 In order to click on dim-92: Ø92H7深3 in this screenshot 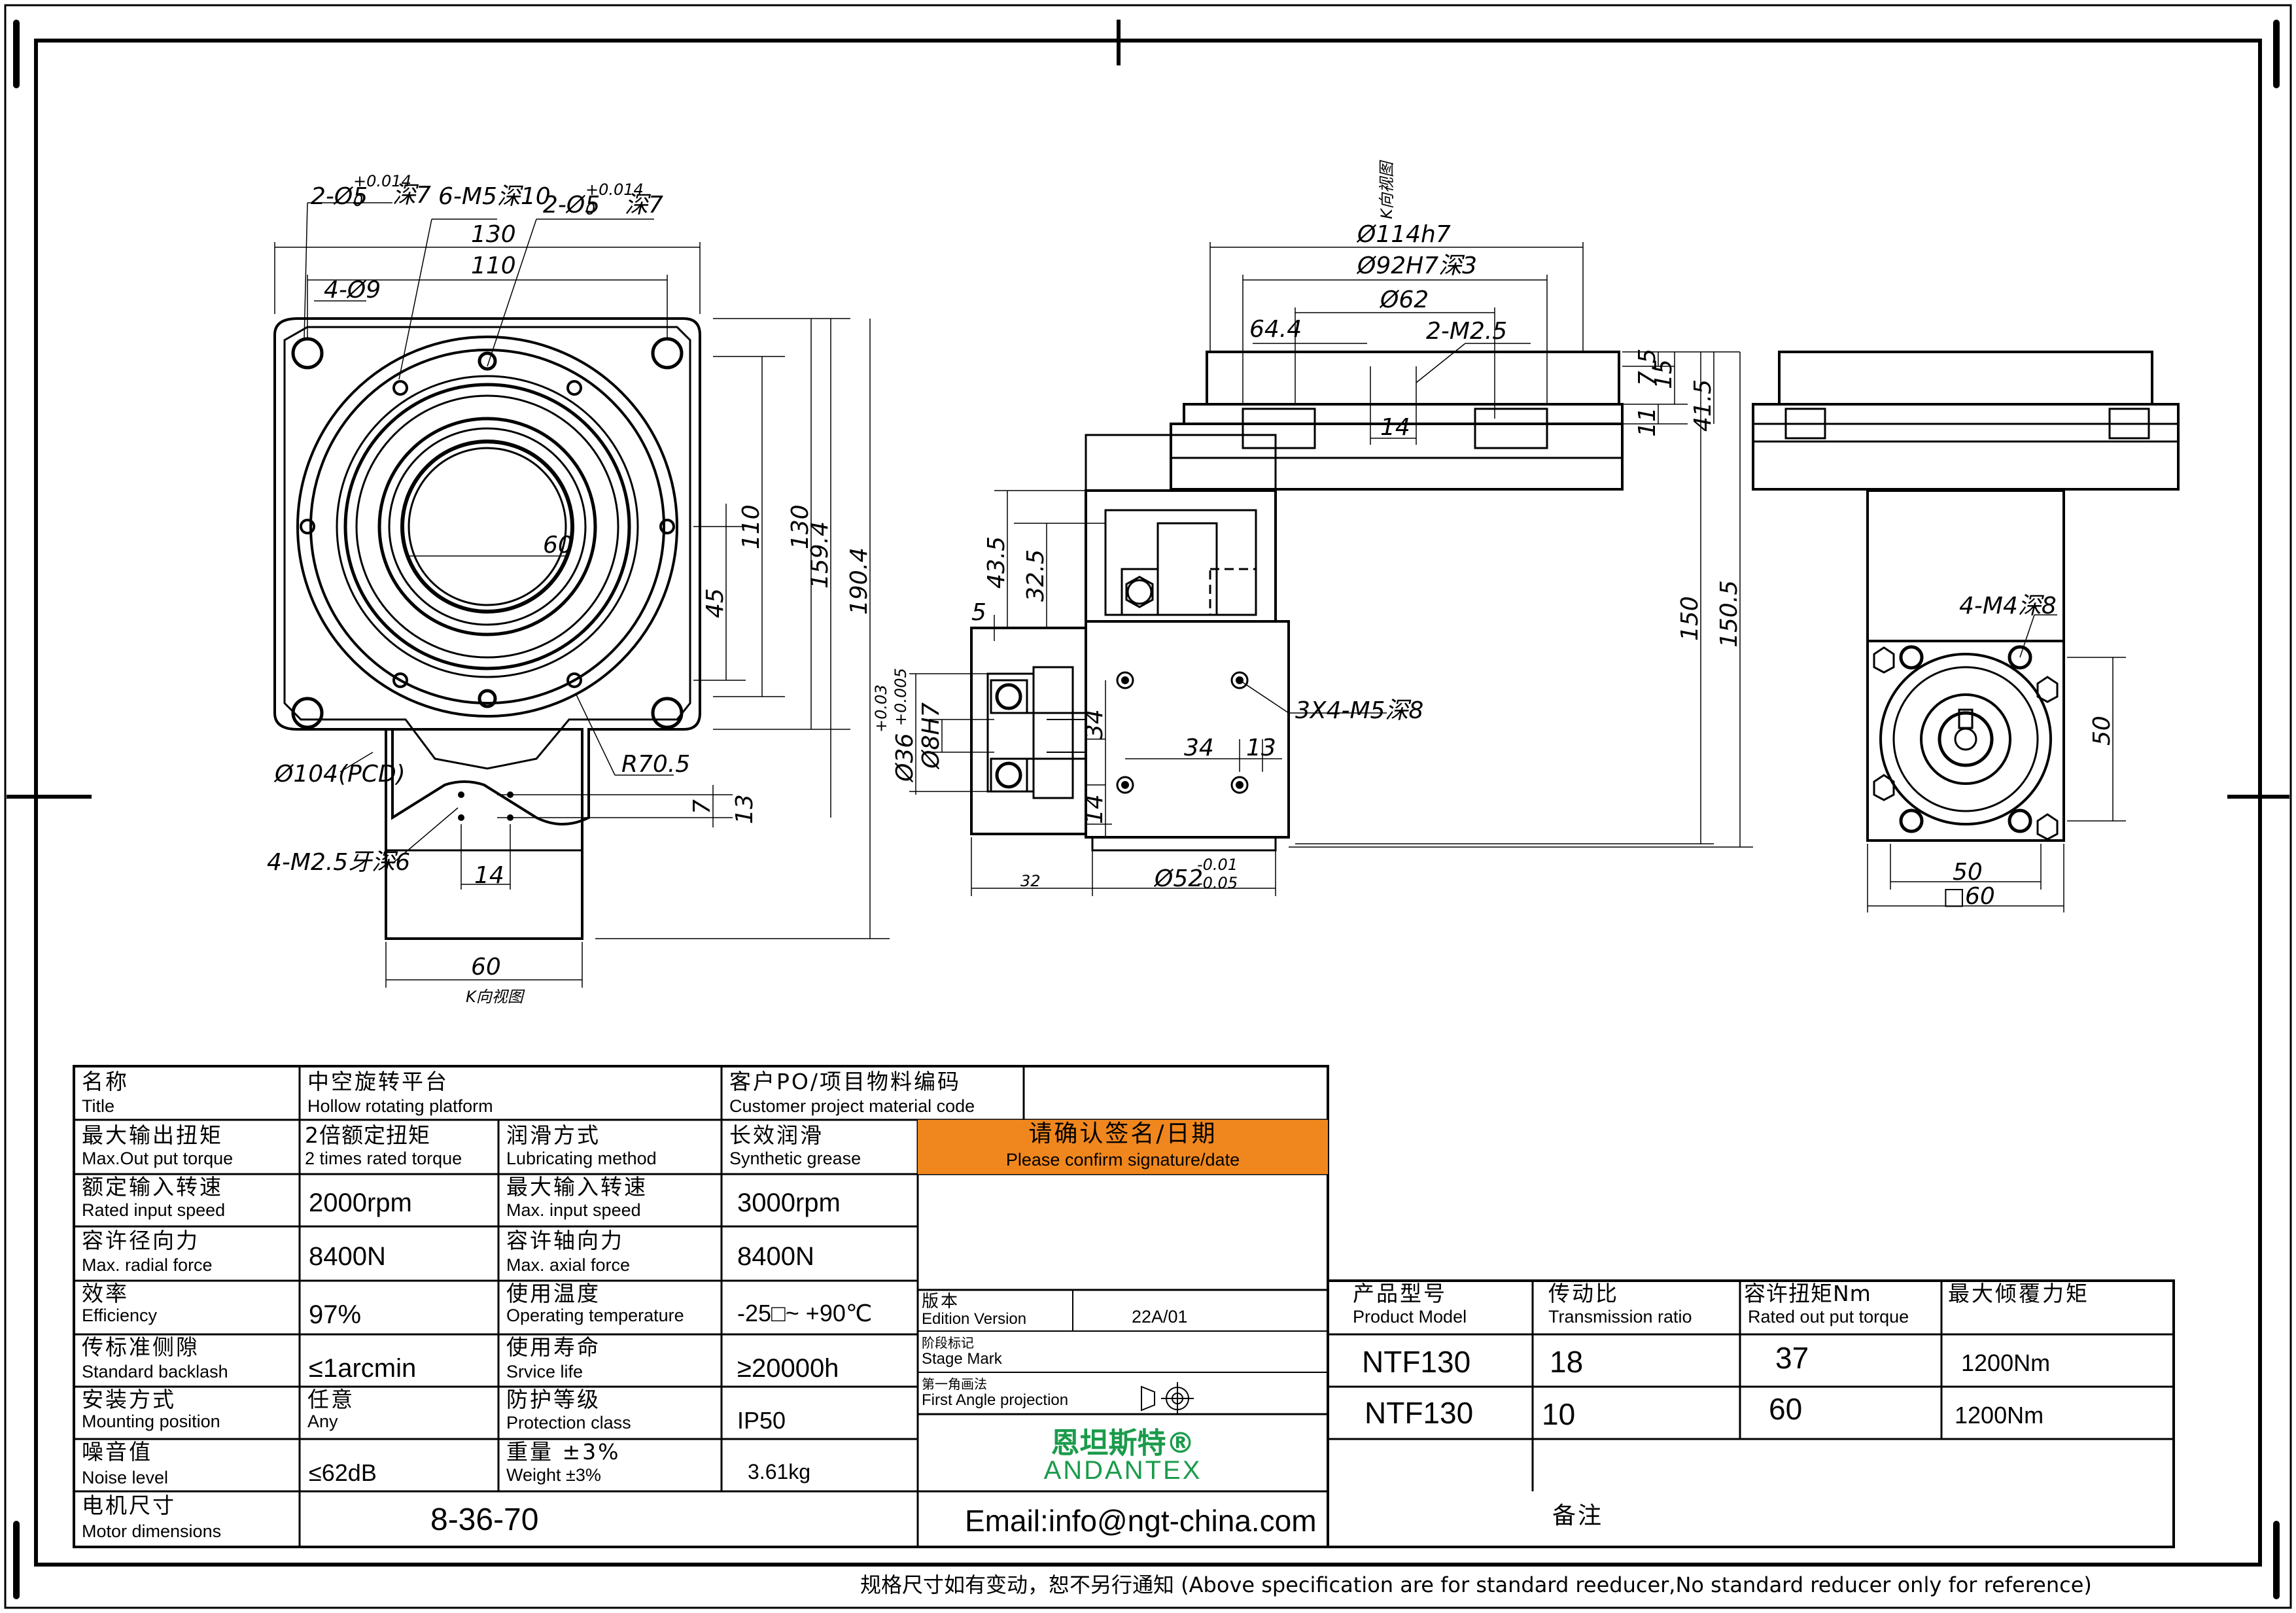, I will do `click(1416, 265)`.